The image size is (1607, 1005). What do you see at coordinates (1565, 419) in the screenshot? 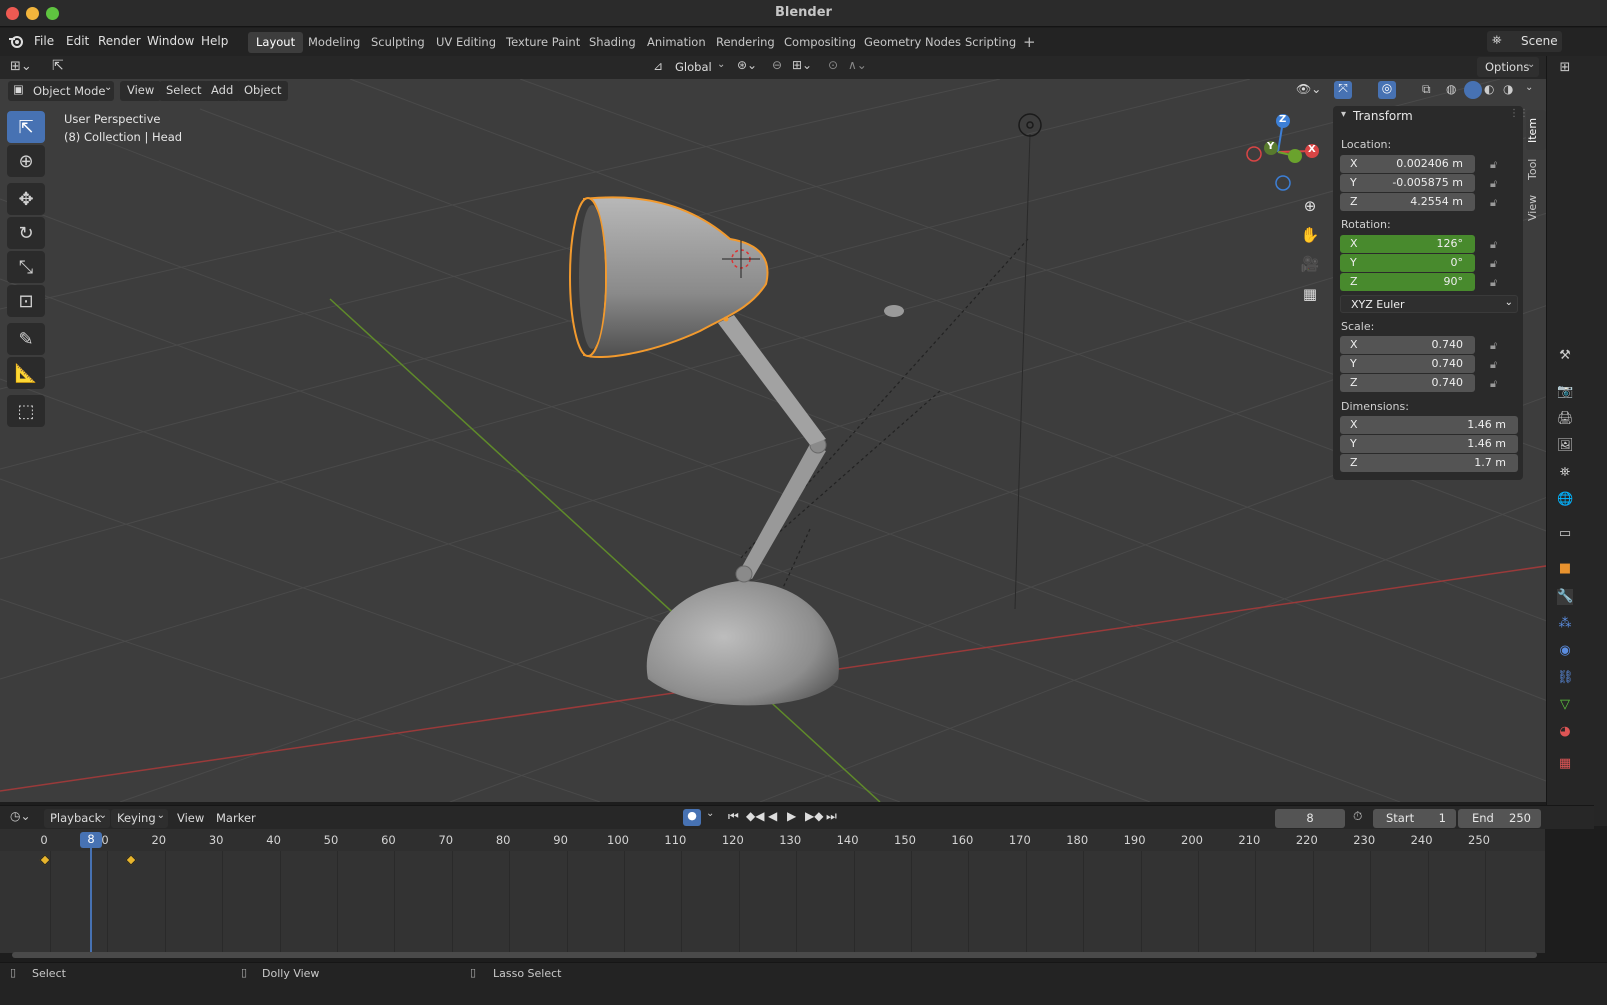
I see `output-properties-icon: 🖨` at bounding box center [1565, 419].